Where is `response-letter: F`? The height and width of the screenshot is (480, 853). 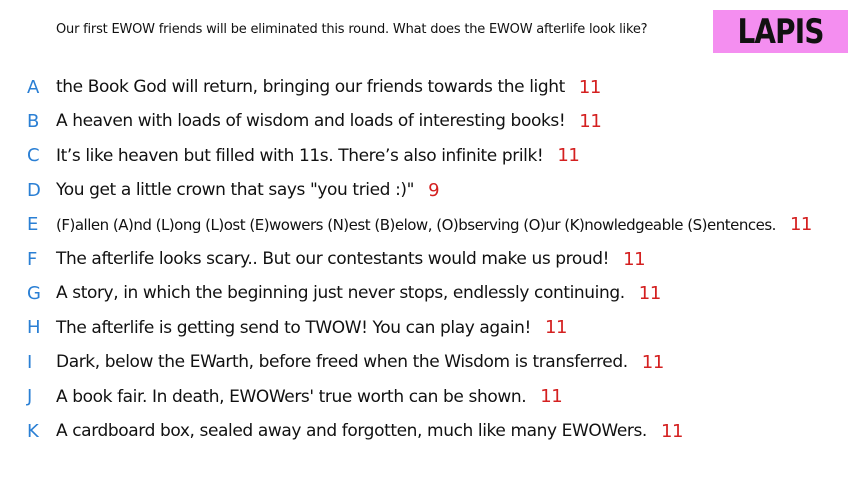 response-letter: F is located at coordinates (32, 259).